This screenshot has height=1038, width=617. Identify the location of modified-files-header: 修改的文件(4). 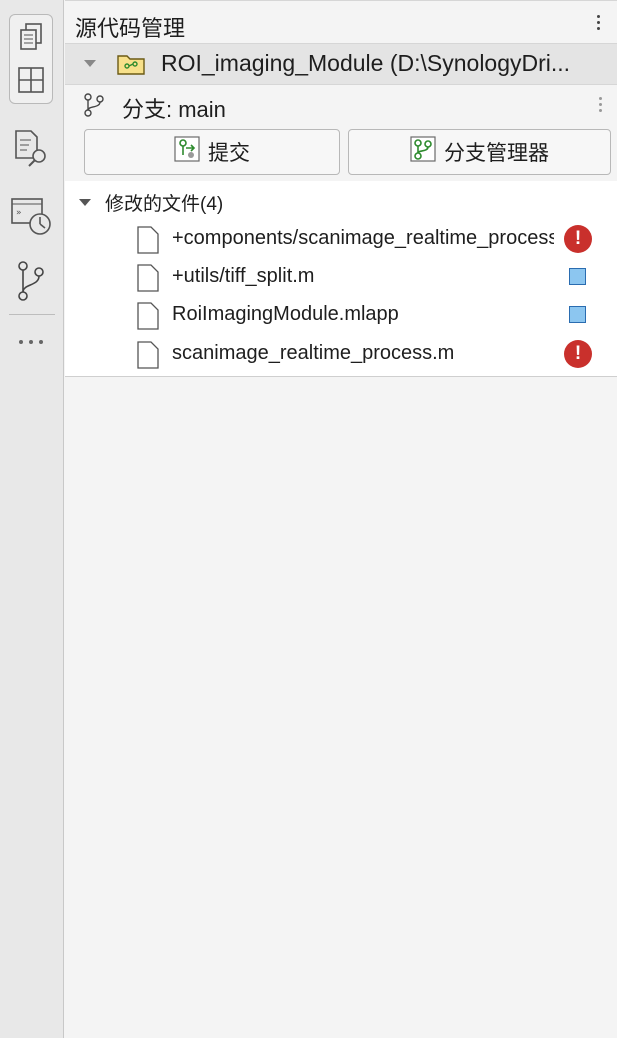
(151, 202).